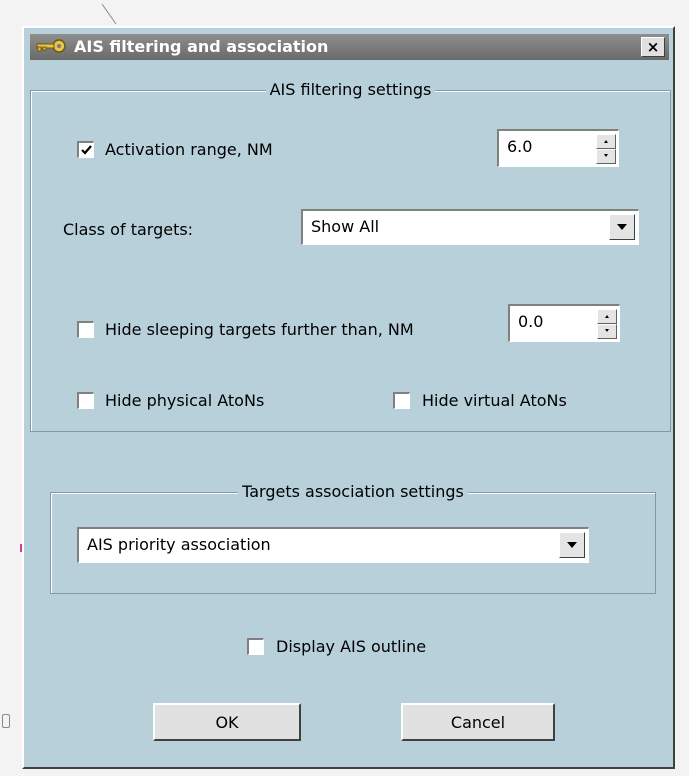 The height and width of the screenshot is (776, 689). I want to click on class-of-targets-select: Show All, so click(470, 227).